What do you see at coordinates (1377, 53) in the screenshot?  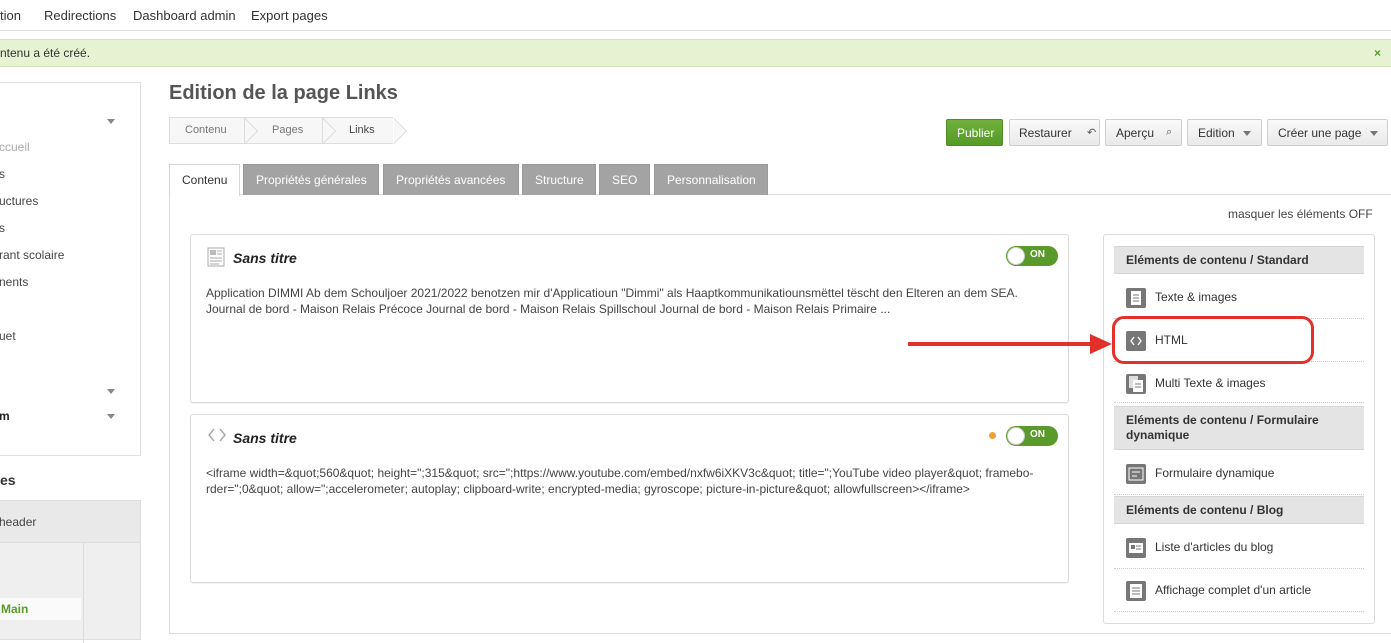 I see `close-icon: ×` at bounding box center [1377, 53].